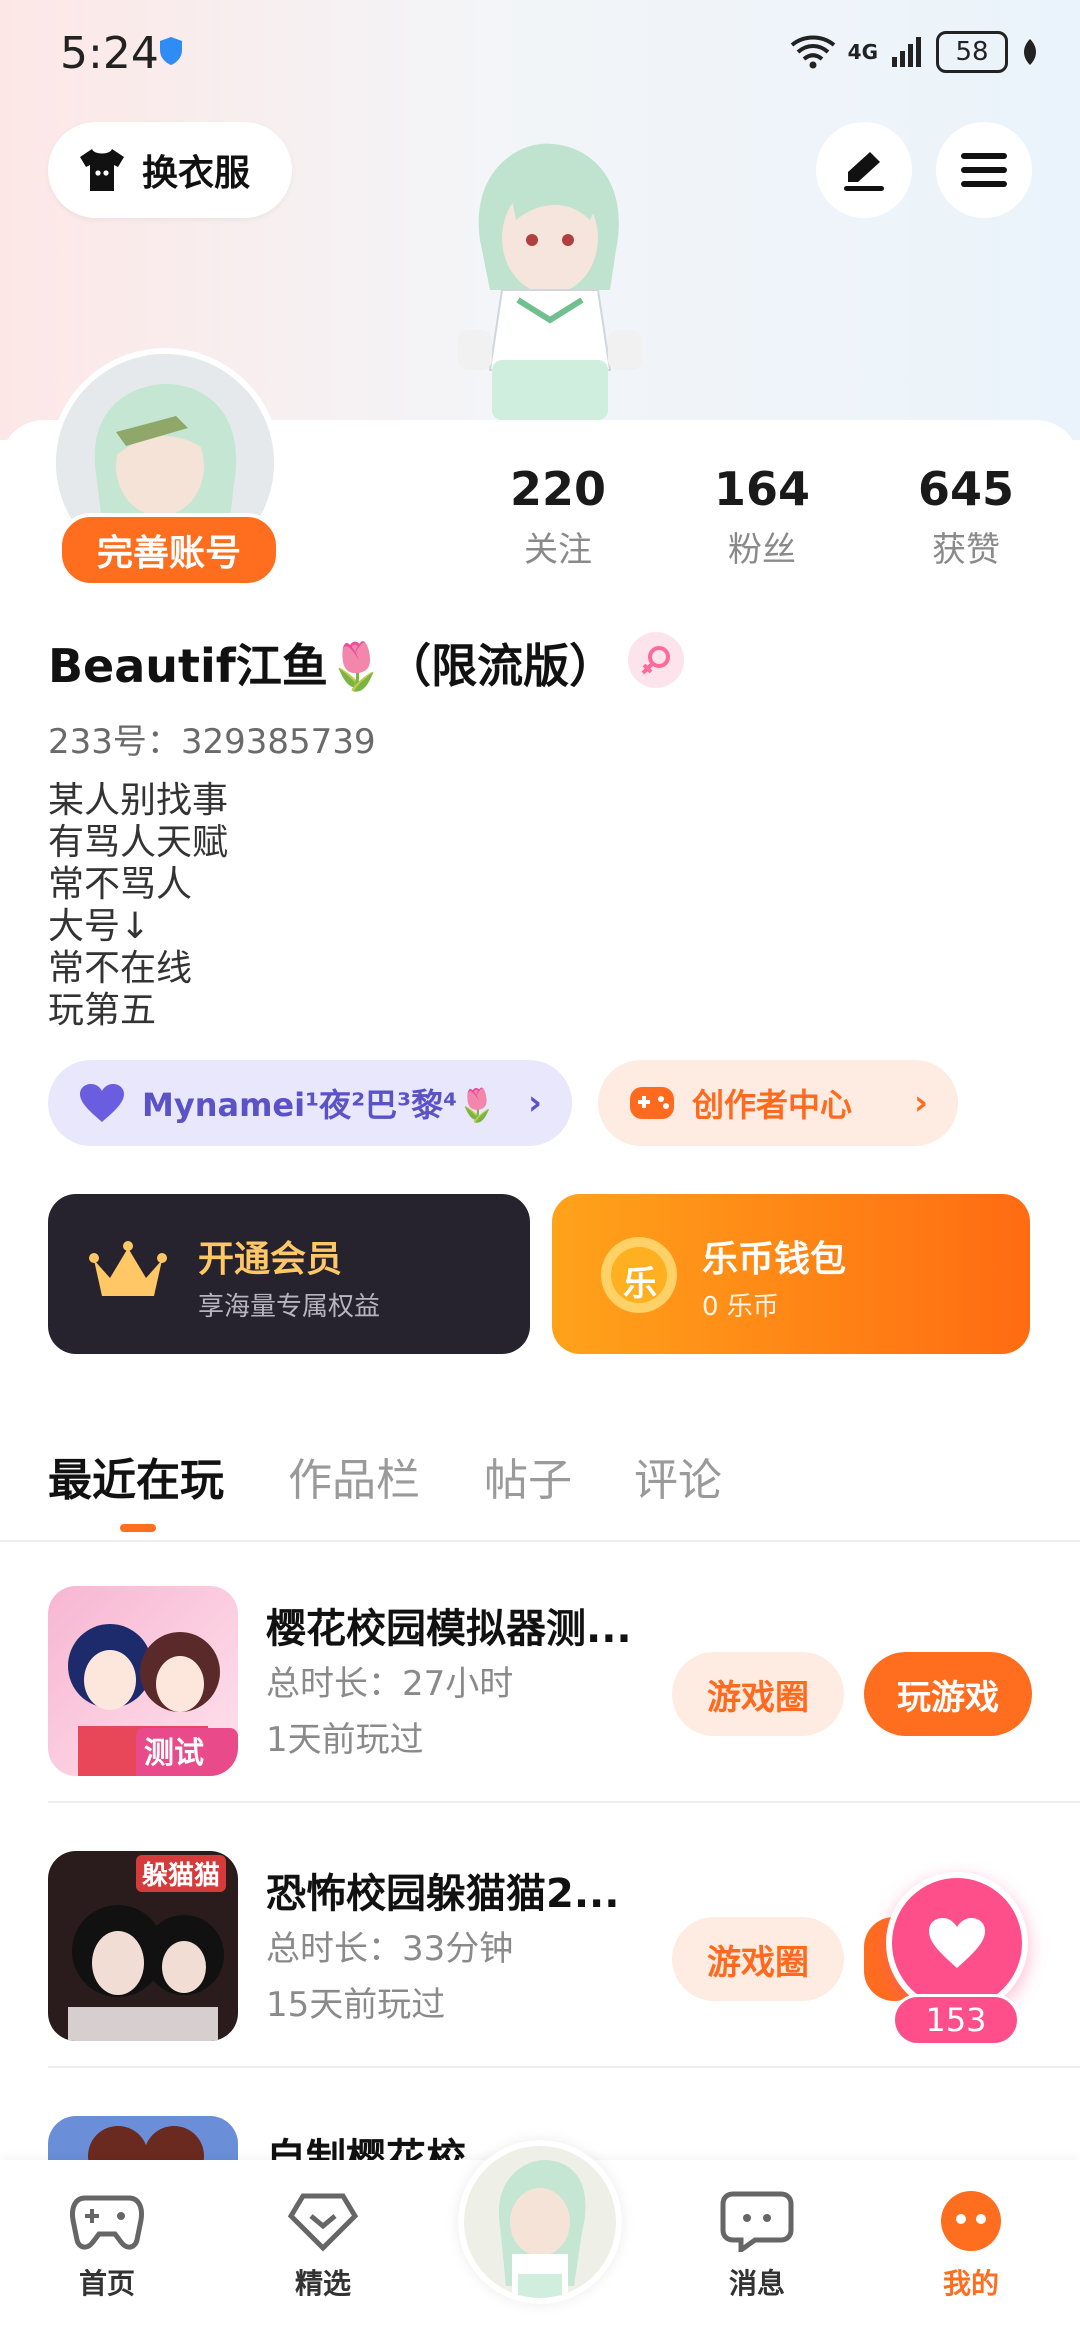 The image size is (1080, 2340). Describe the element at coordinates (966, 489) in the screenshot. I see `stat-likes-value: 645` at that location.